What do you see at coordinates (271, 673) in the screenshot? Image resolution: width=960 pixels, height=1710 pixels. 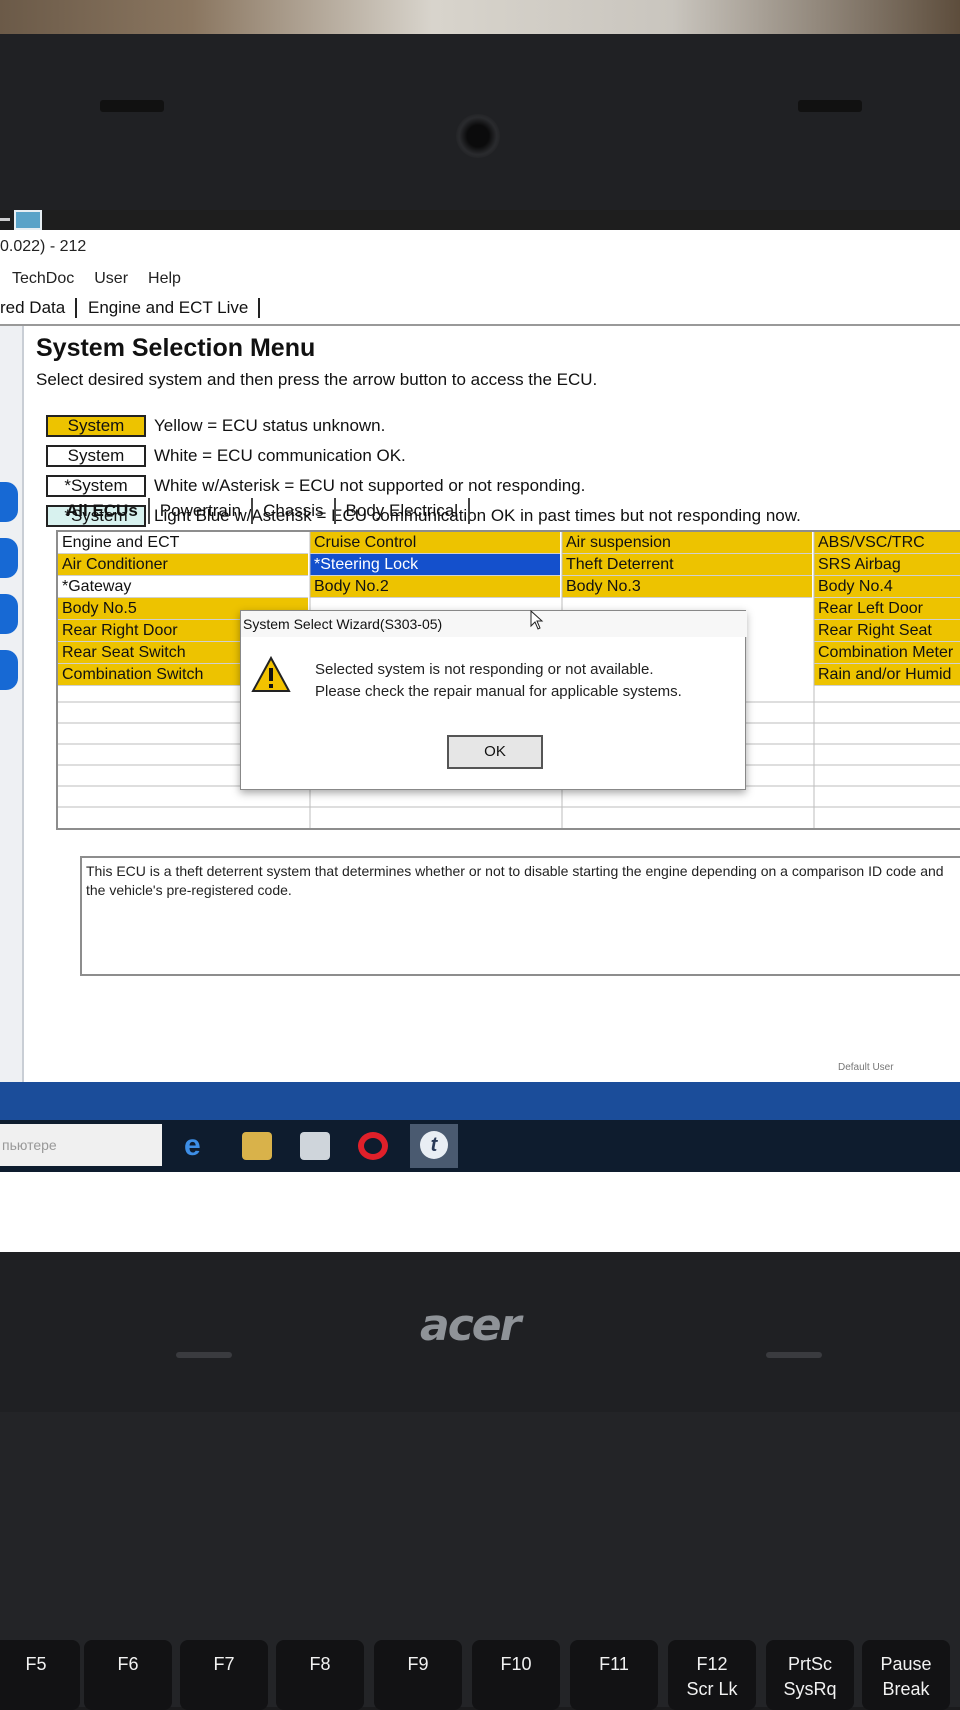 I see `warning-icon` at bounding box center [271, 673].